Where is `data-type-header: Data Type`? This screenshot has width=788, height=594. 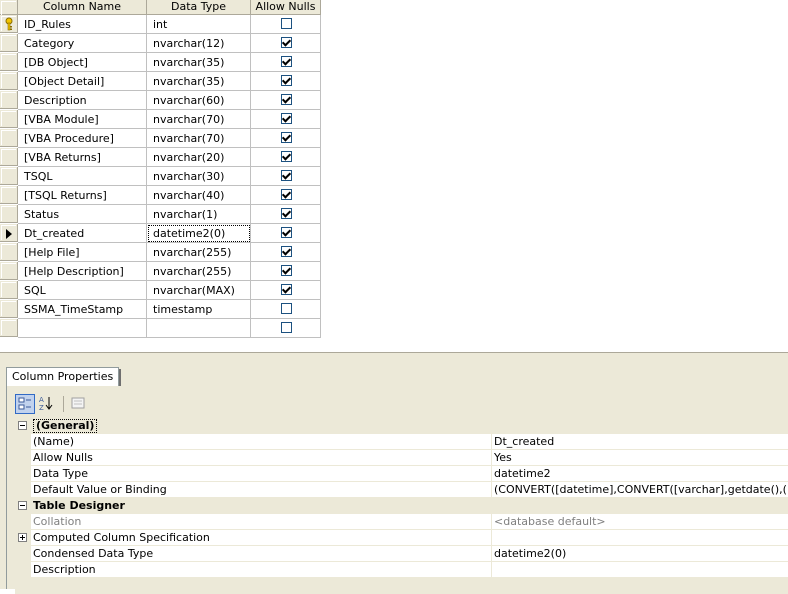
data-type-header: Data Type is located at coordinates (199, 7).